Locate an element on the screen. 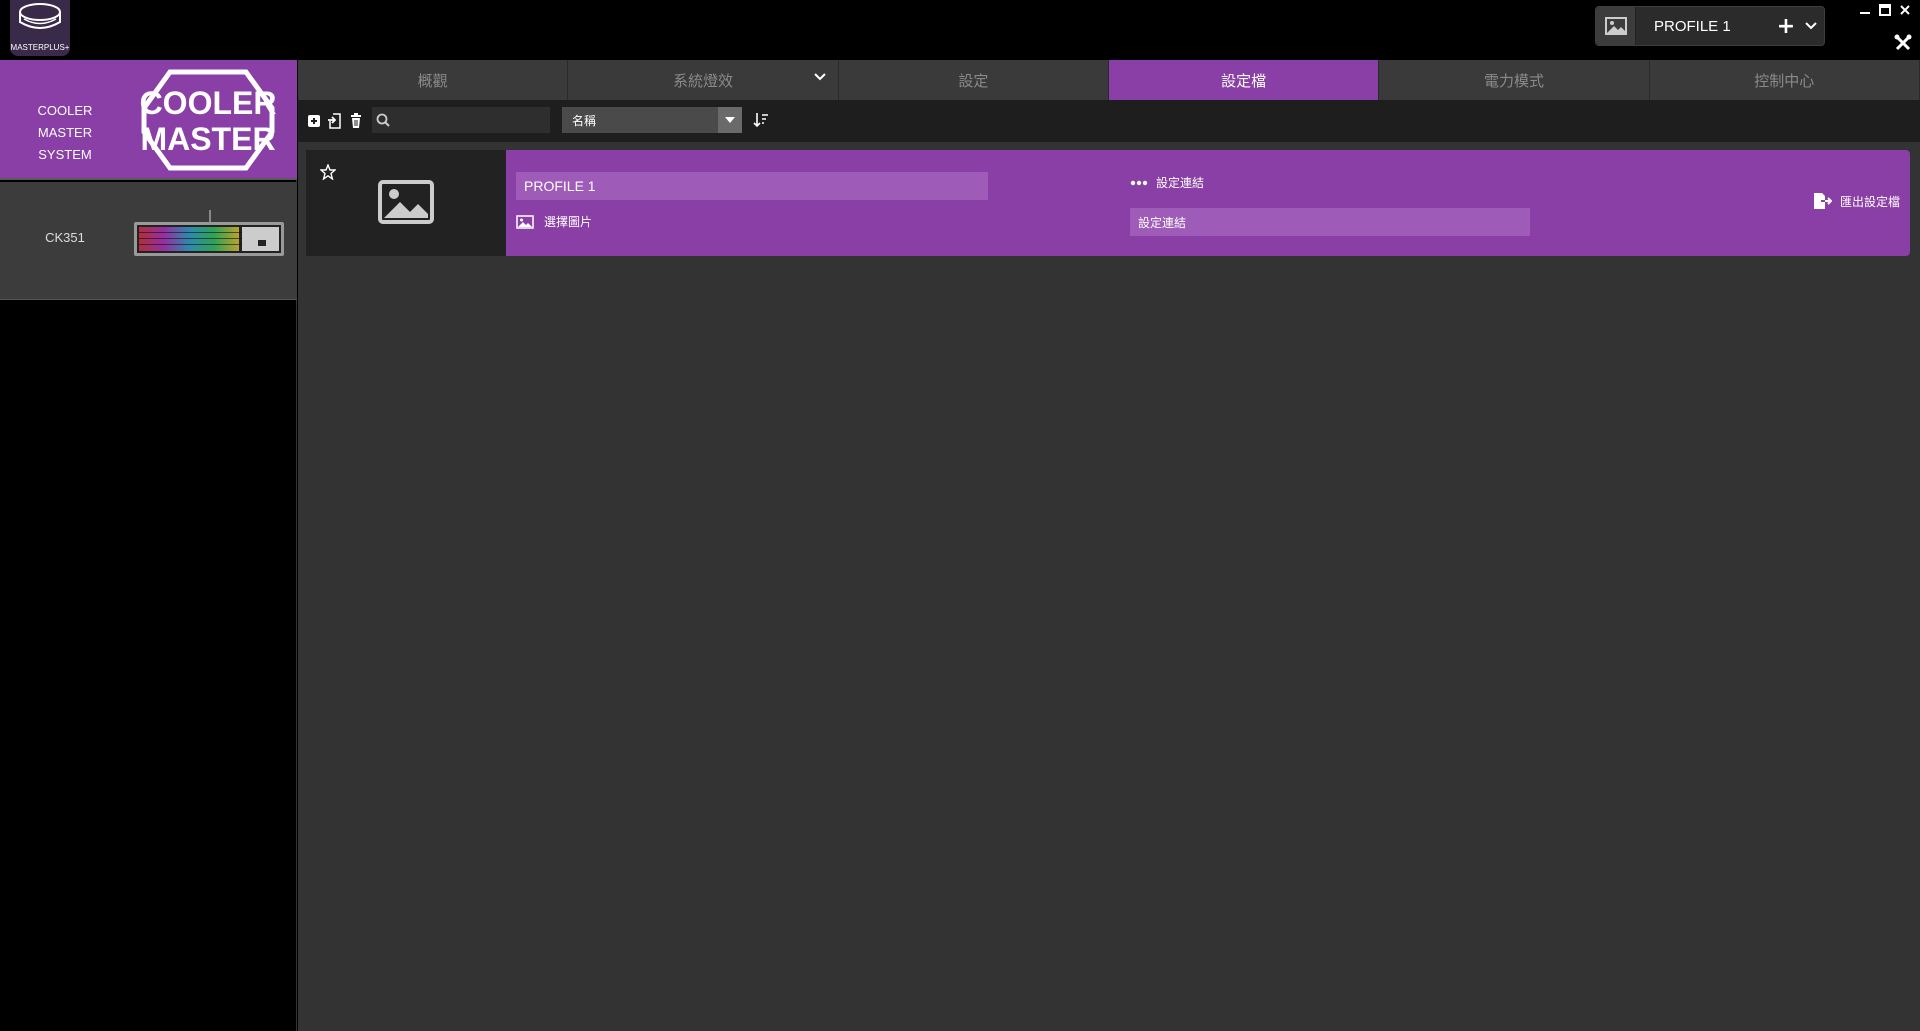 The width and height of the screenshot is (1920, 1031). device-label: COOLER MASTER SYSTEM is located at coordinates (65, 133).